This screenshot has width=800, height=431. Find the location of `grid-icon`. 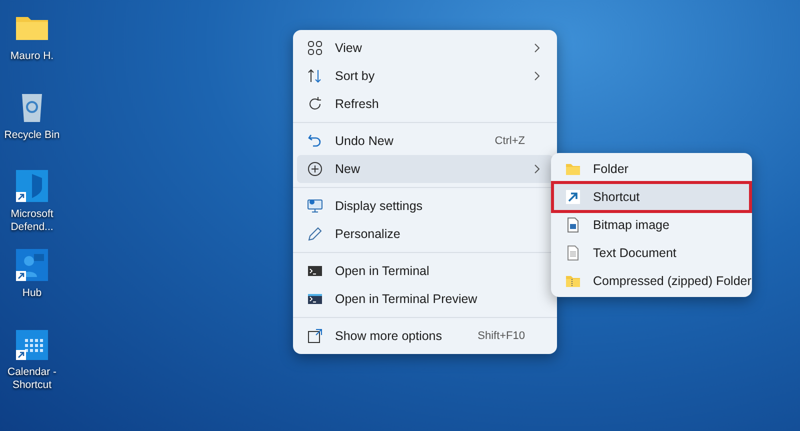

grid-icon is located at coordinates (315, 48).